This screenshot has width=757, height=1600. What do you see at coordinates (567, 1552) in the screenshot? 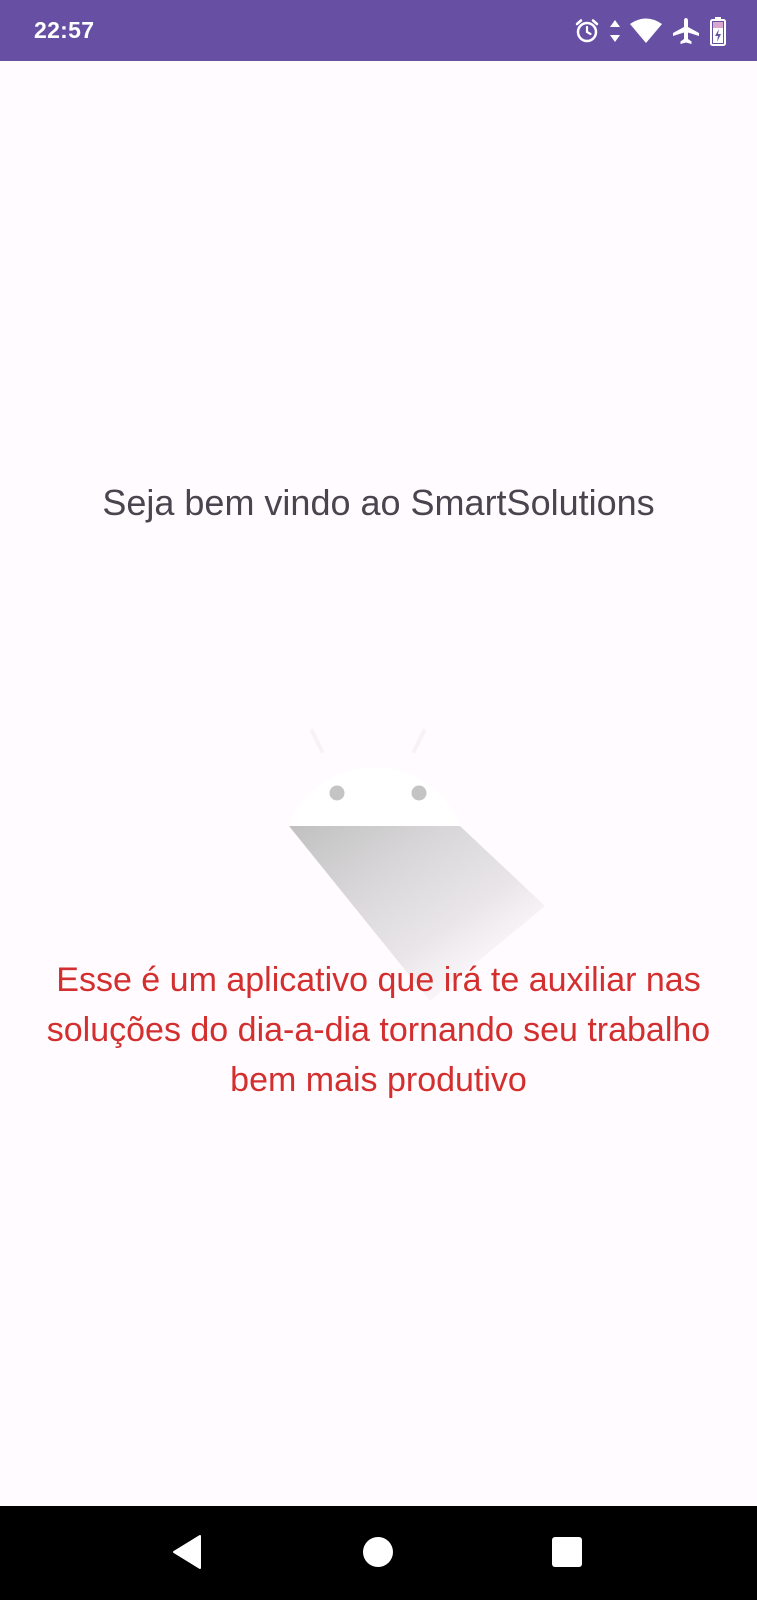
I see `recents-icon` at bounding box center [567, 1552].